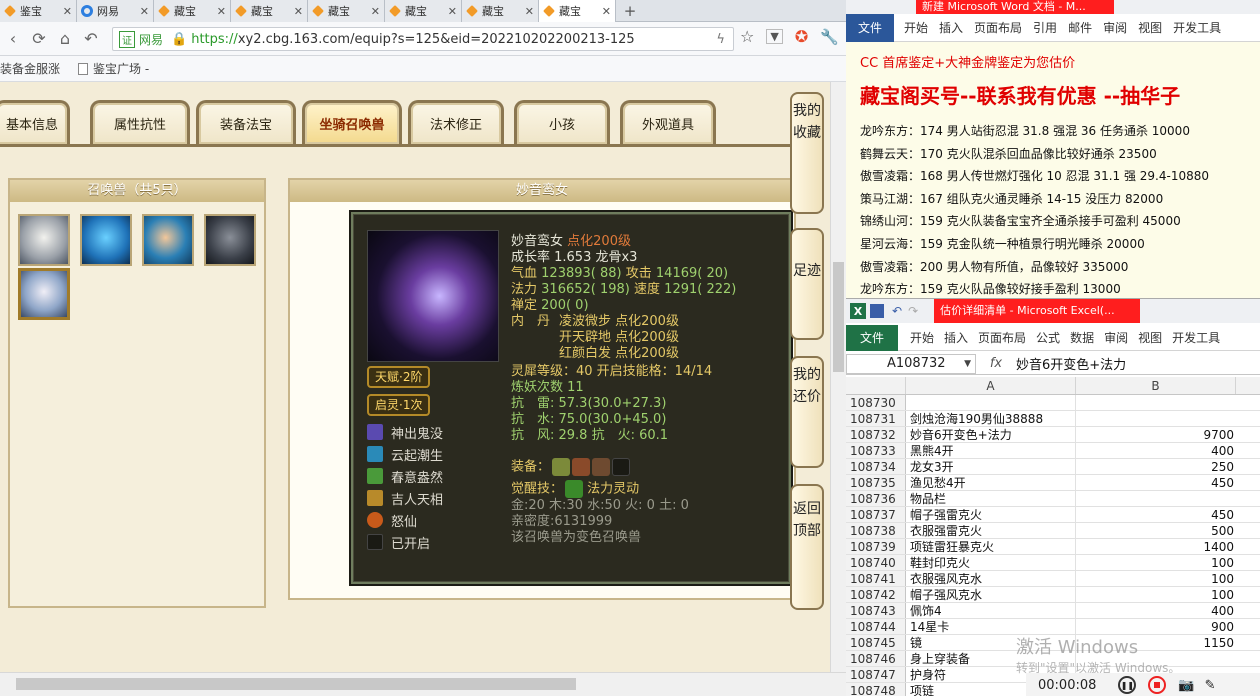 The image size is (1260, 696). Describe the element at coordinates (192, 11) in the screenshot. I see `browser-tab-3: 藏宝 ✕` at that location.